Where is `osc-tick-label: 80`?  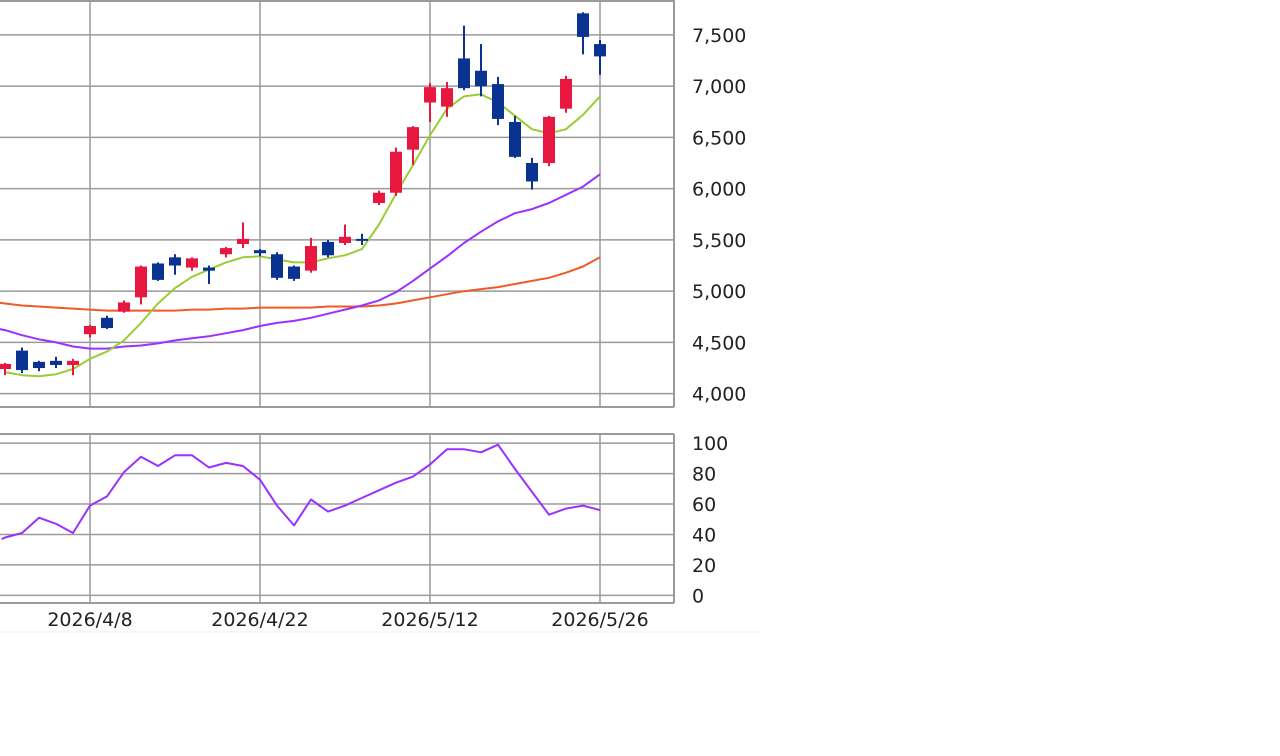
osc-tick-label: 80 is located at coordinates (704, 475).